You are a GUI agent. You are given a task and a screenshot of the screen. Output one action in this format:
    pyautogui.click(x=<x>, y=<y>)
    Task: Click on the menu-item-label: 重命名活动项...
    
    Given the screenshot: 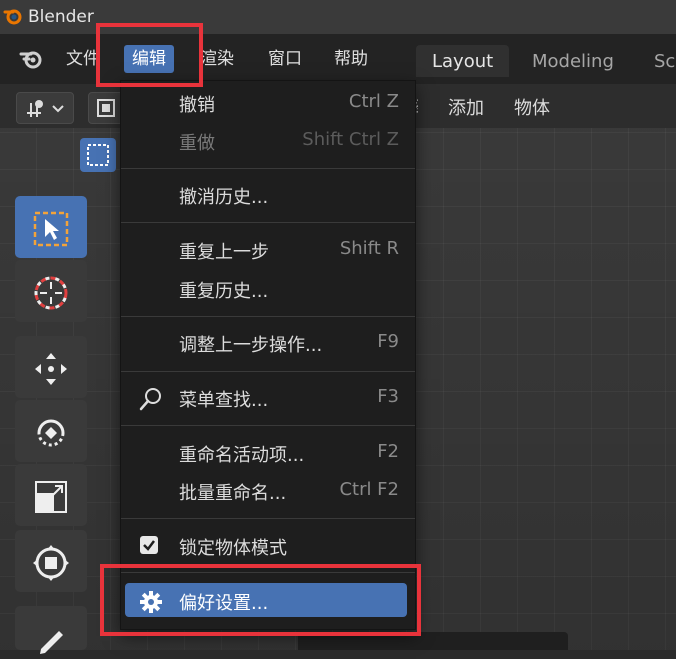 What is the action you would take?
    pyautogui.click(x=242, y=455)
    